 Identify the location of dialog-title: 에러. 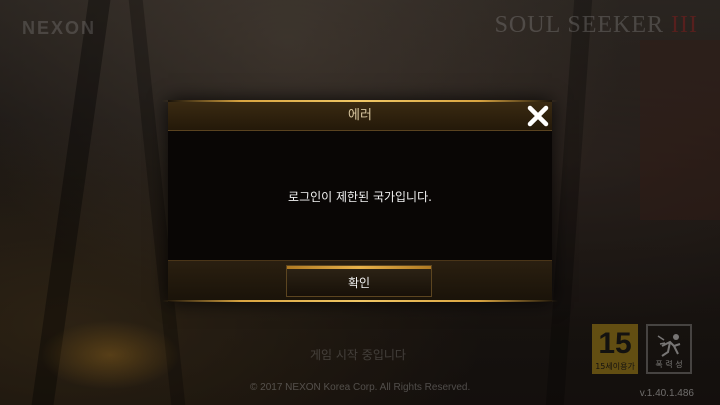
(360, 115).